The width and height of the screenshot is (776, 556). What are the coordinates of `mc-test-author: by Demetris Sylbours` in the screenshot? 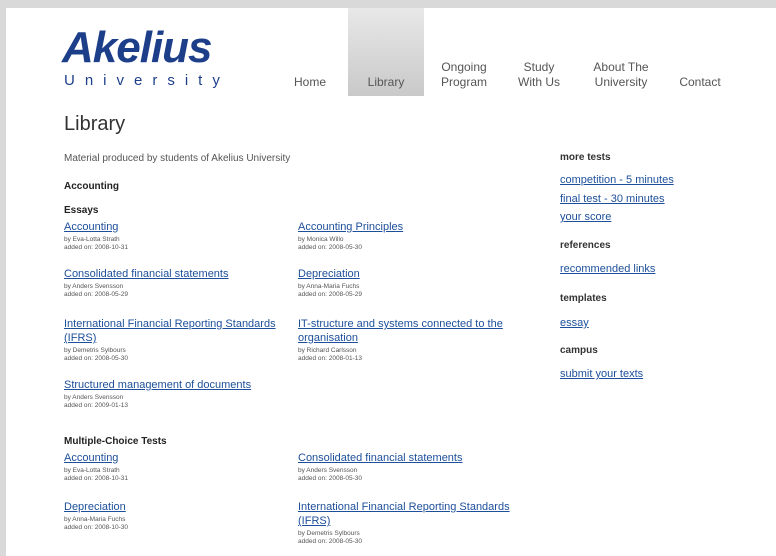 It's located at (329, 533).